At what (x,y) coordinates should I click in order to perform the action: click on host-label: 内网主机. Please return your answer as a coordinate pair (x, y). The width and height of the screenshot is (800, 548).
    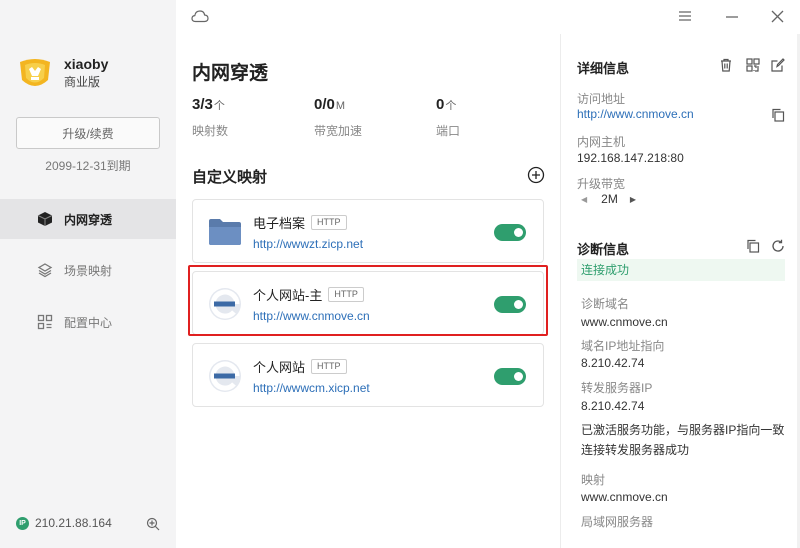
    Looking at the image, I should click on (601, 142).